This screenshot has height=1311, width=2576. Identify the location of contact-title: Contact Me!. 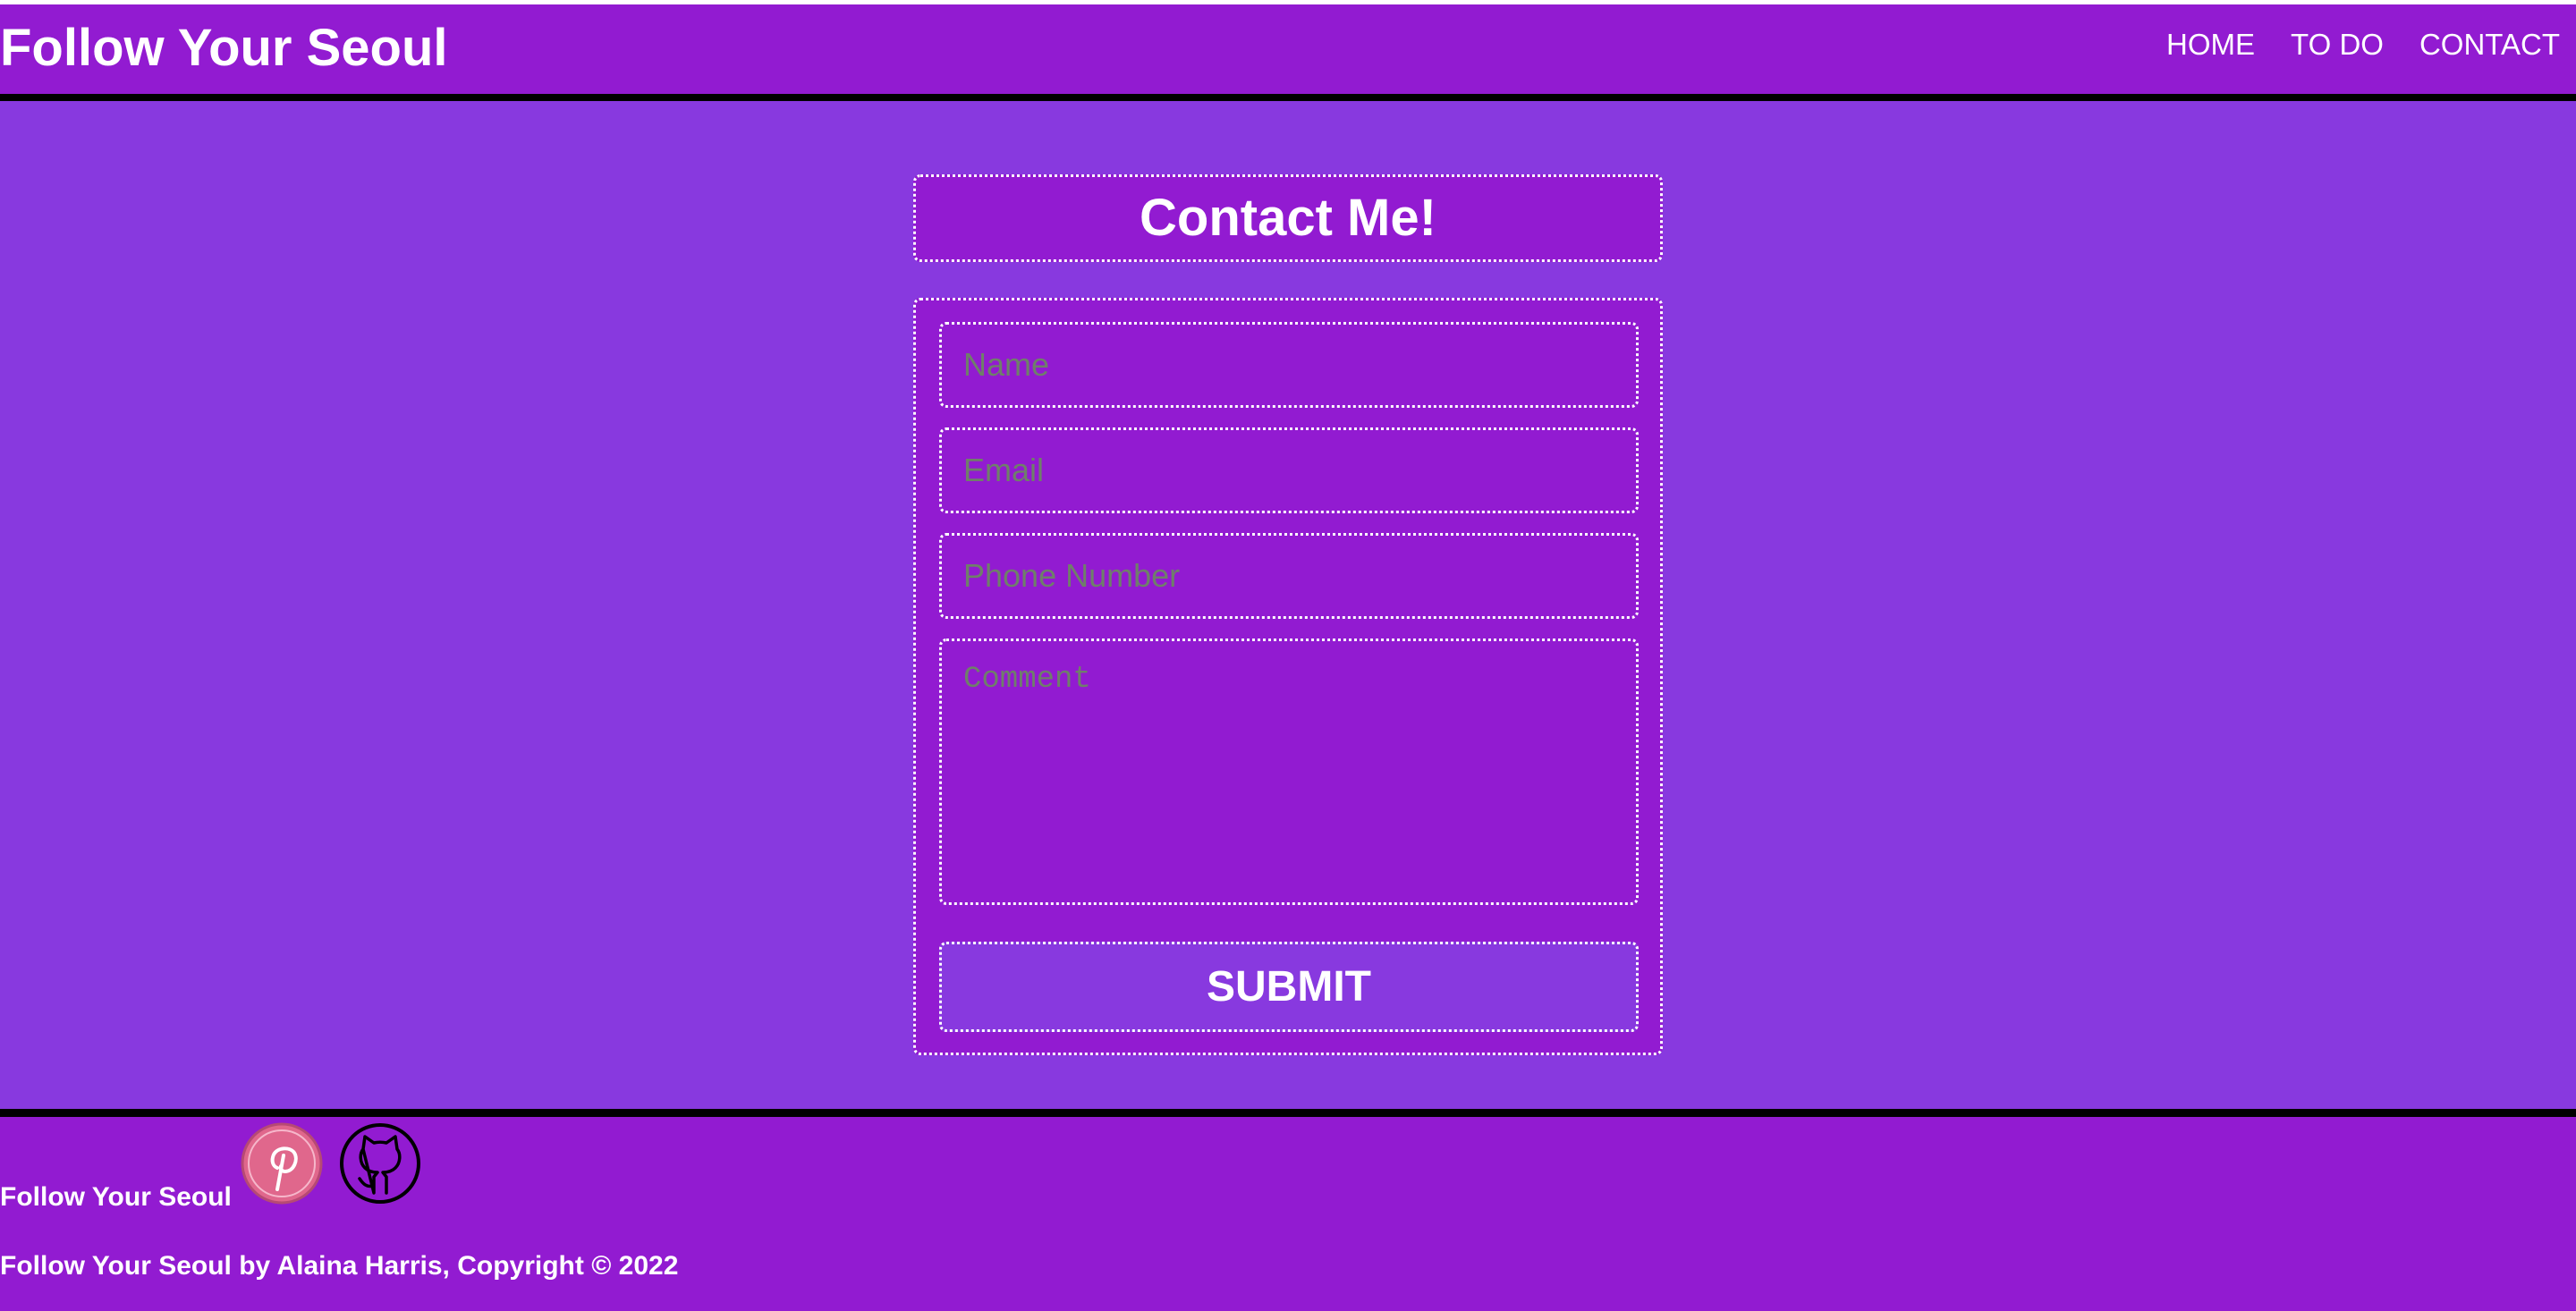
(1288, 218).